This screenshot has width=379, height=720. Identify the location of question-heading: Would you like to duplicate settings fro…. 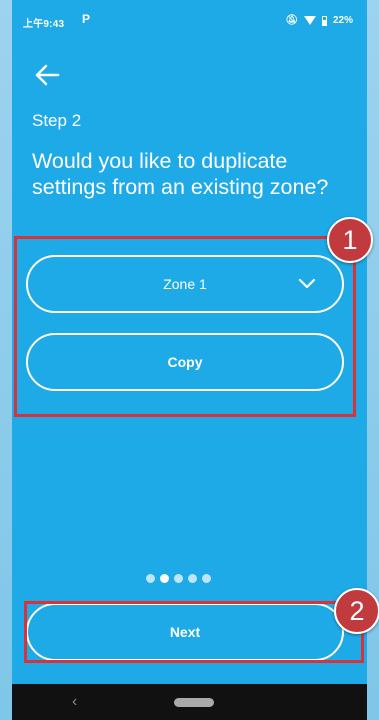
(180, 174).